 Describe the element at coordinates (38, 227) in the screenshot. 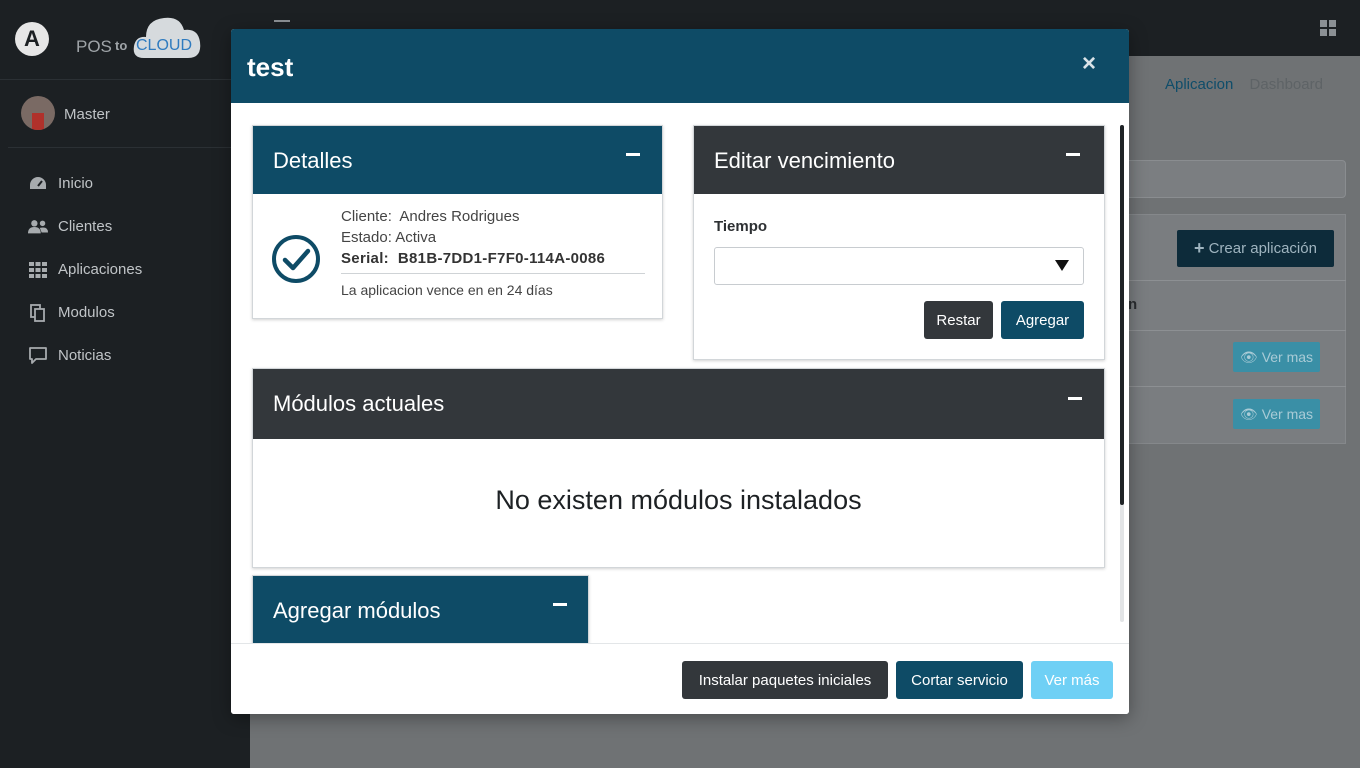

I see `users-icon` at that location.